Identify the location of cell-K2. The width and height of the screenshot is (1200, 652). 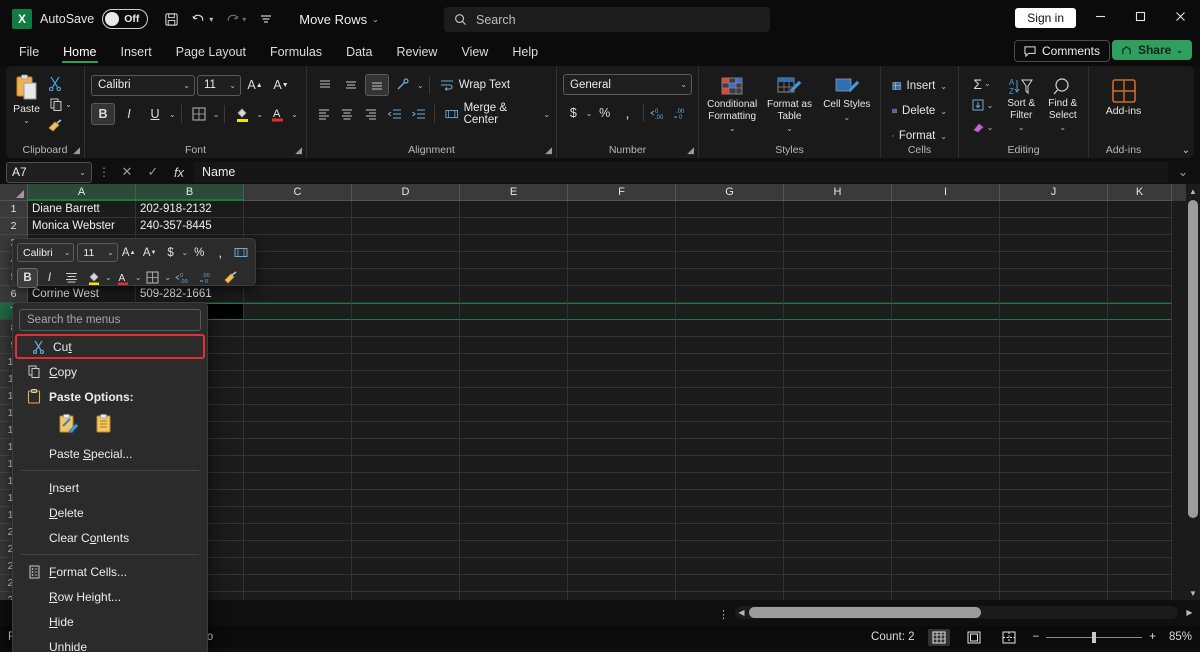
(1140, 226).